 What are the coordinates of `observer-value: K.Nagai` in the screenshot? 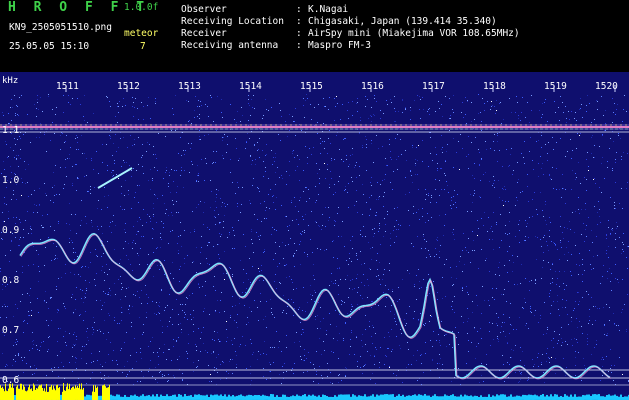 It's located at (328, 9).